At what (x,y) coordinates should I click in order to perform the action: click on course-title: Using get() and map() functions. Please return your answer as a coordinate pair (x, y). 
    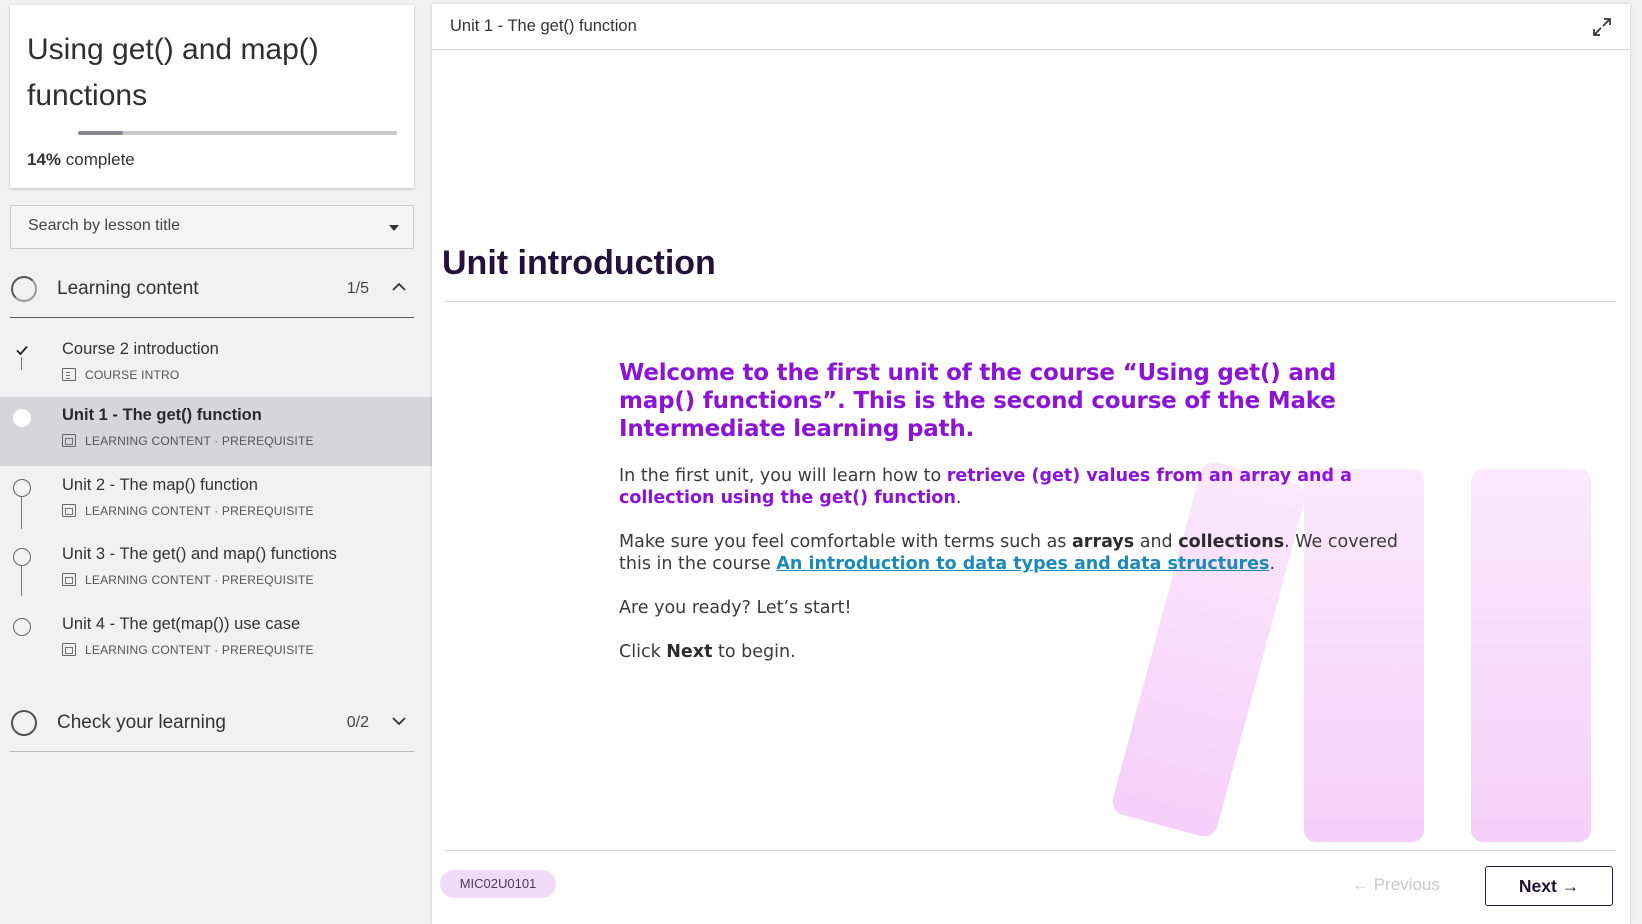
    Looking at the image, I should click on (173, 72).